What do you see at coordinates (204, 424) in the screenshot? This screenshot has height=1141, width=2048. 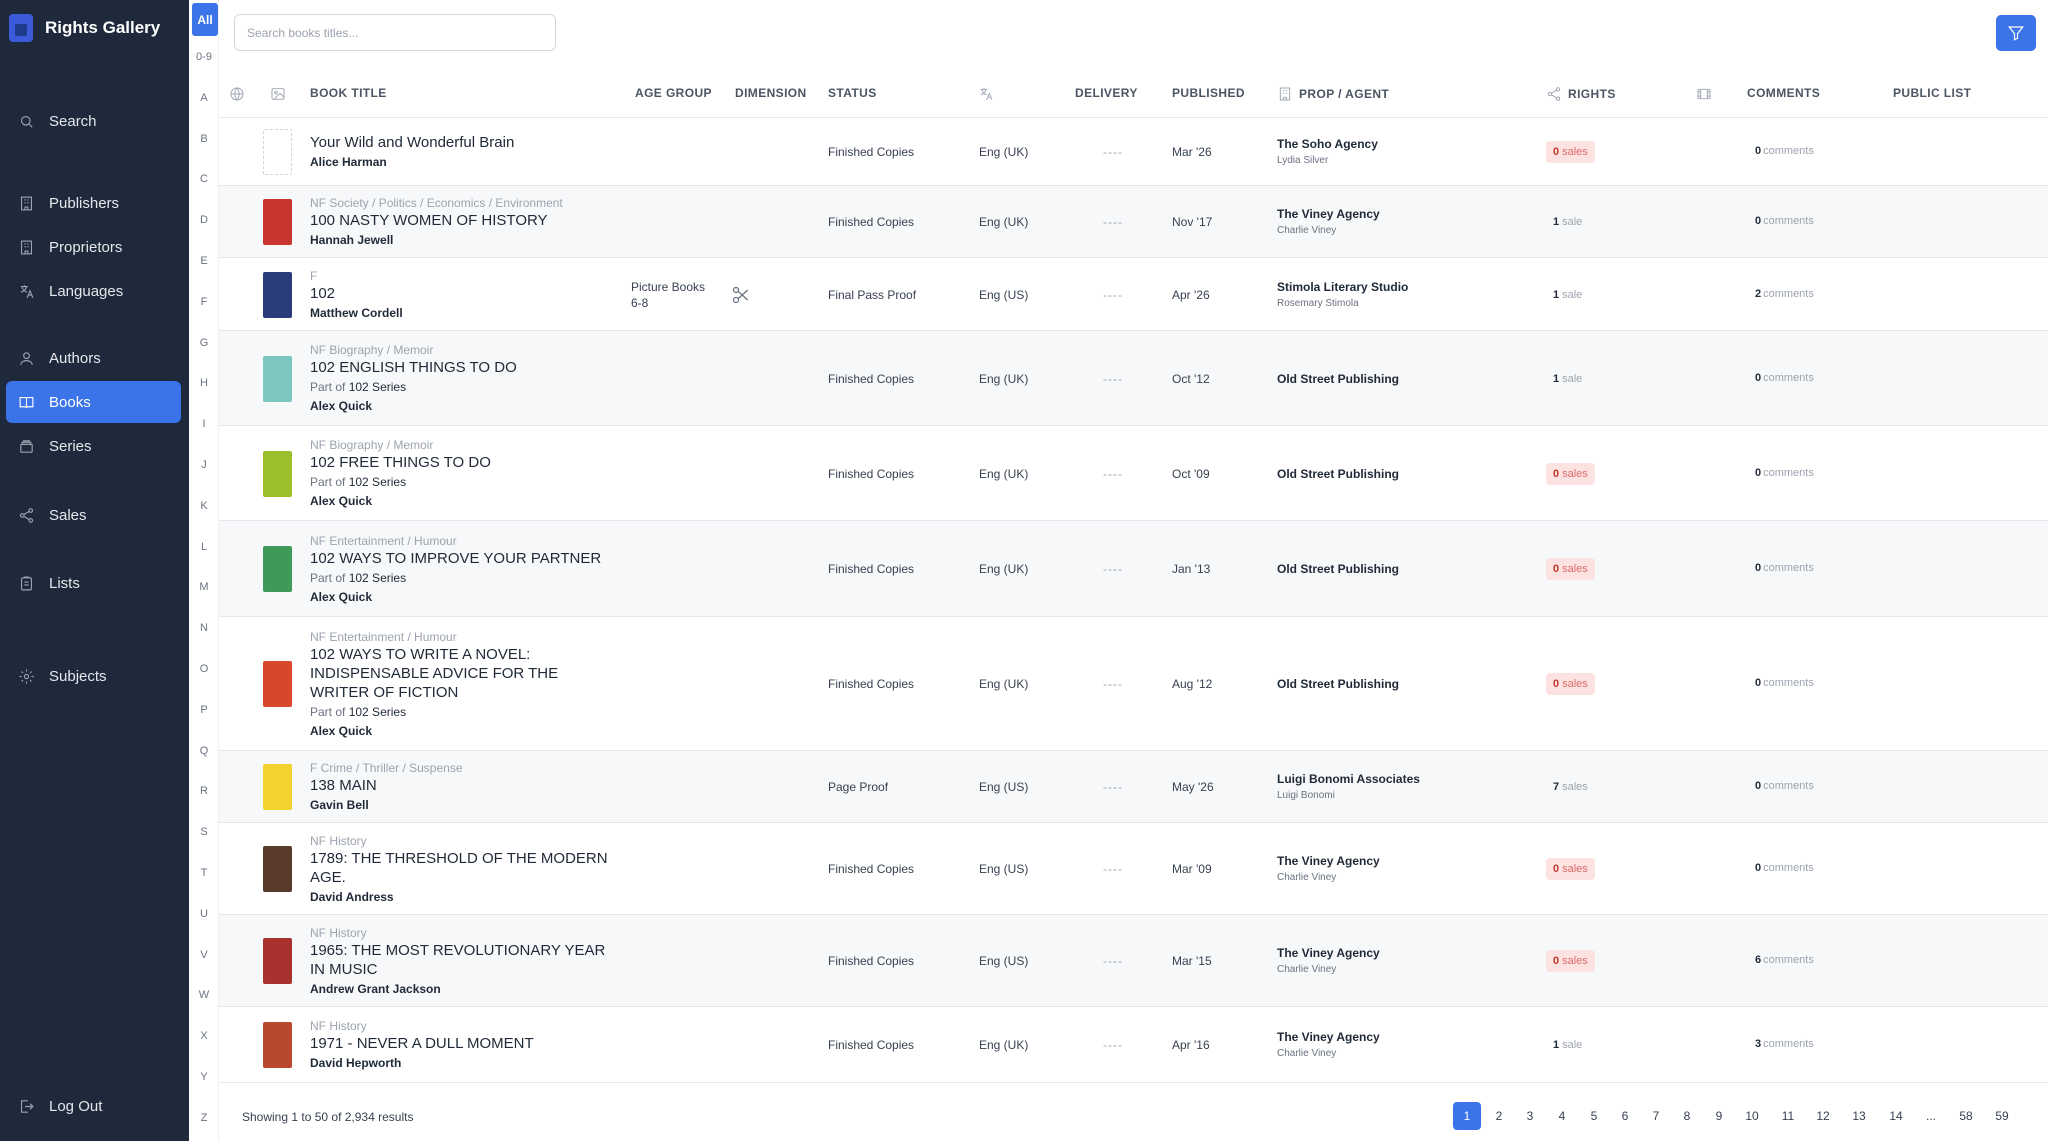 I see `alphabet-letter: I` at bounding box center [204, 424].